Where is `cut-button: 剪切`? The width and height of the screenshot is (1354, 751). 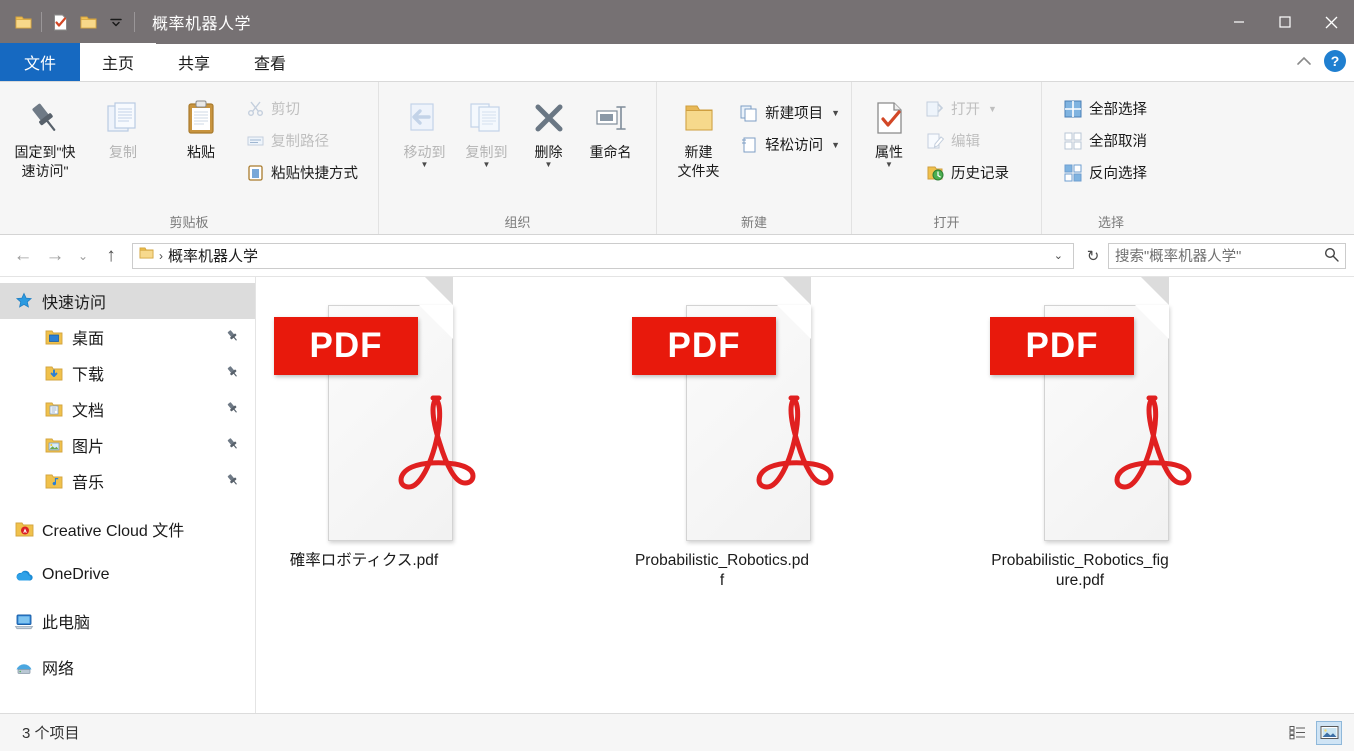
cut-button: 剪切 is located at coordinates (301, 108).